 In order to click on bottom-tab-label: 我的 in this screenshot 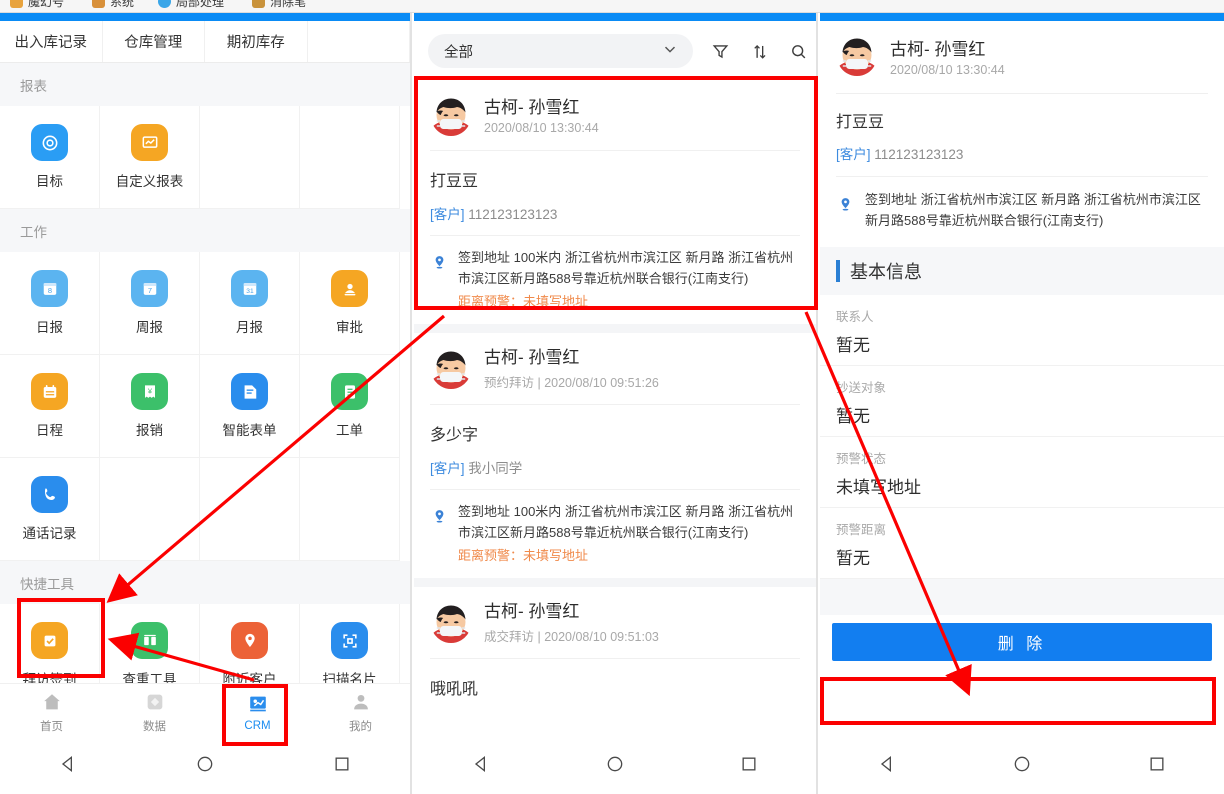, I will do `click(360, 726)`.